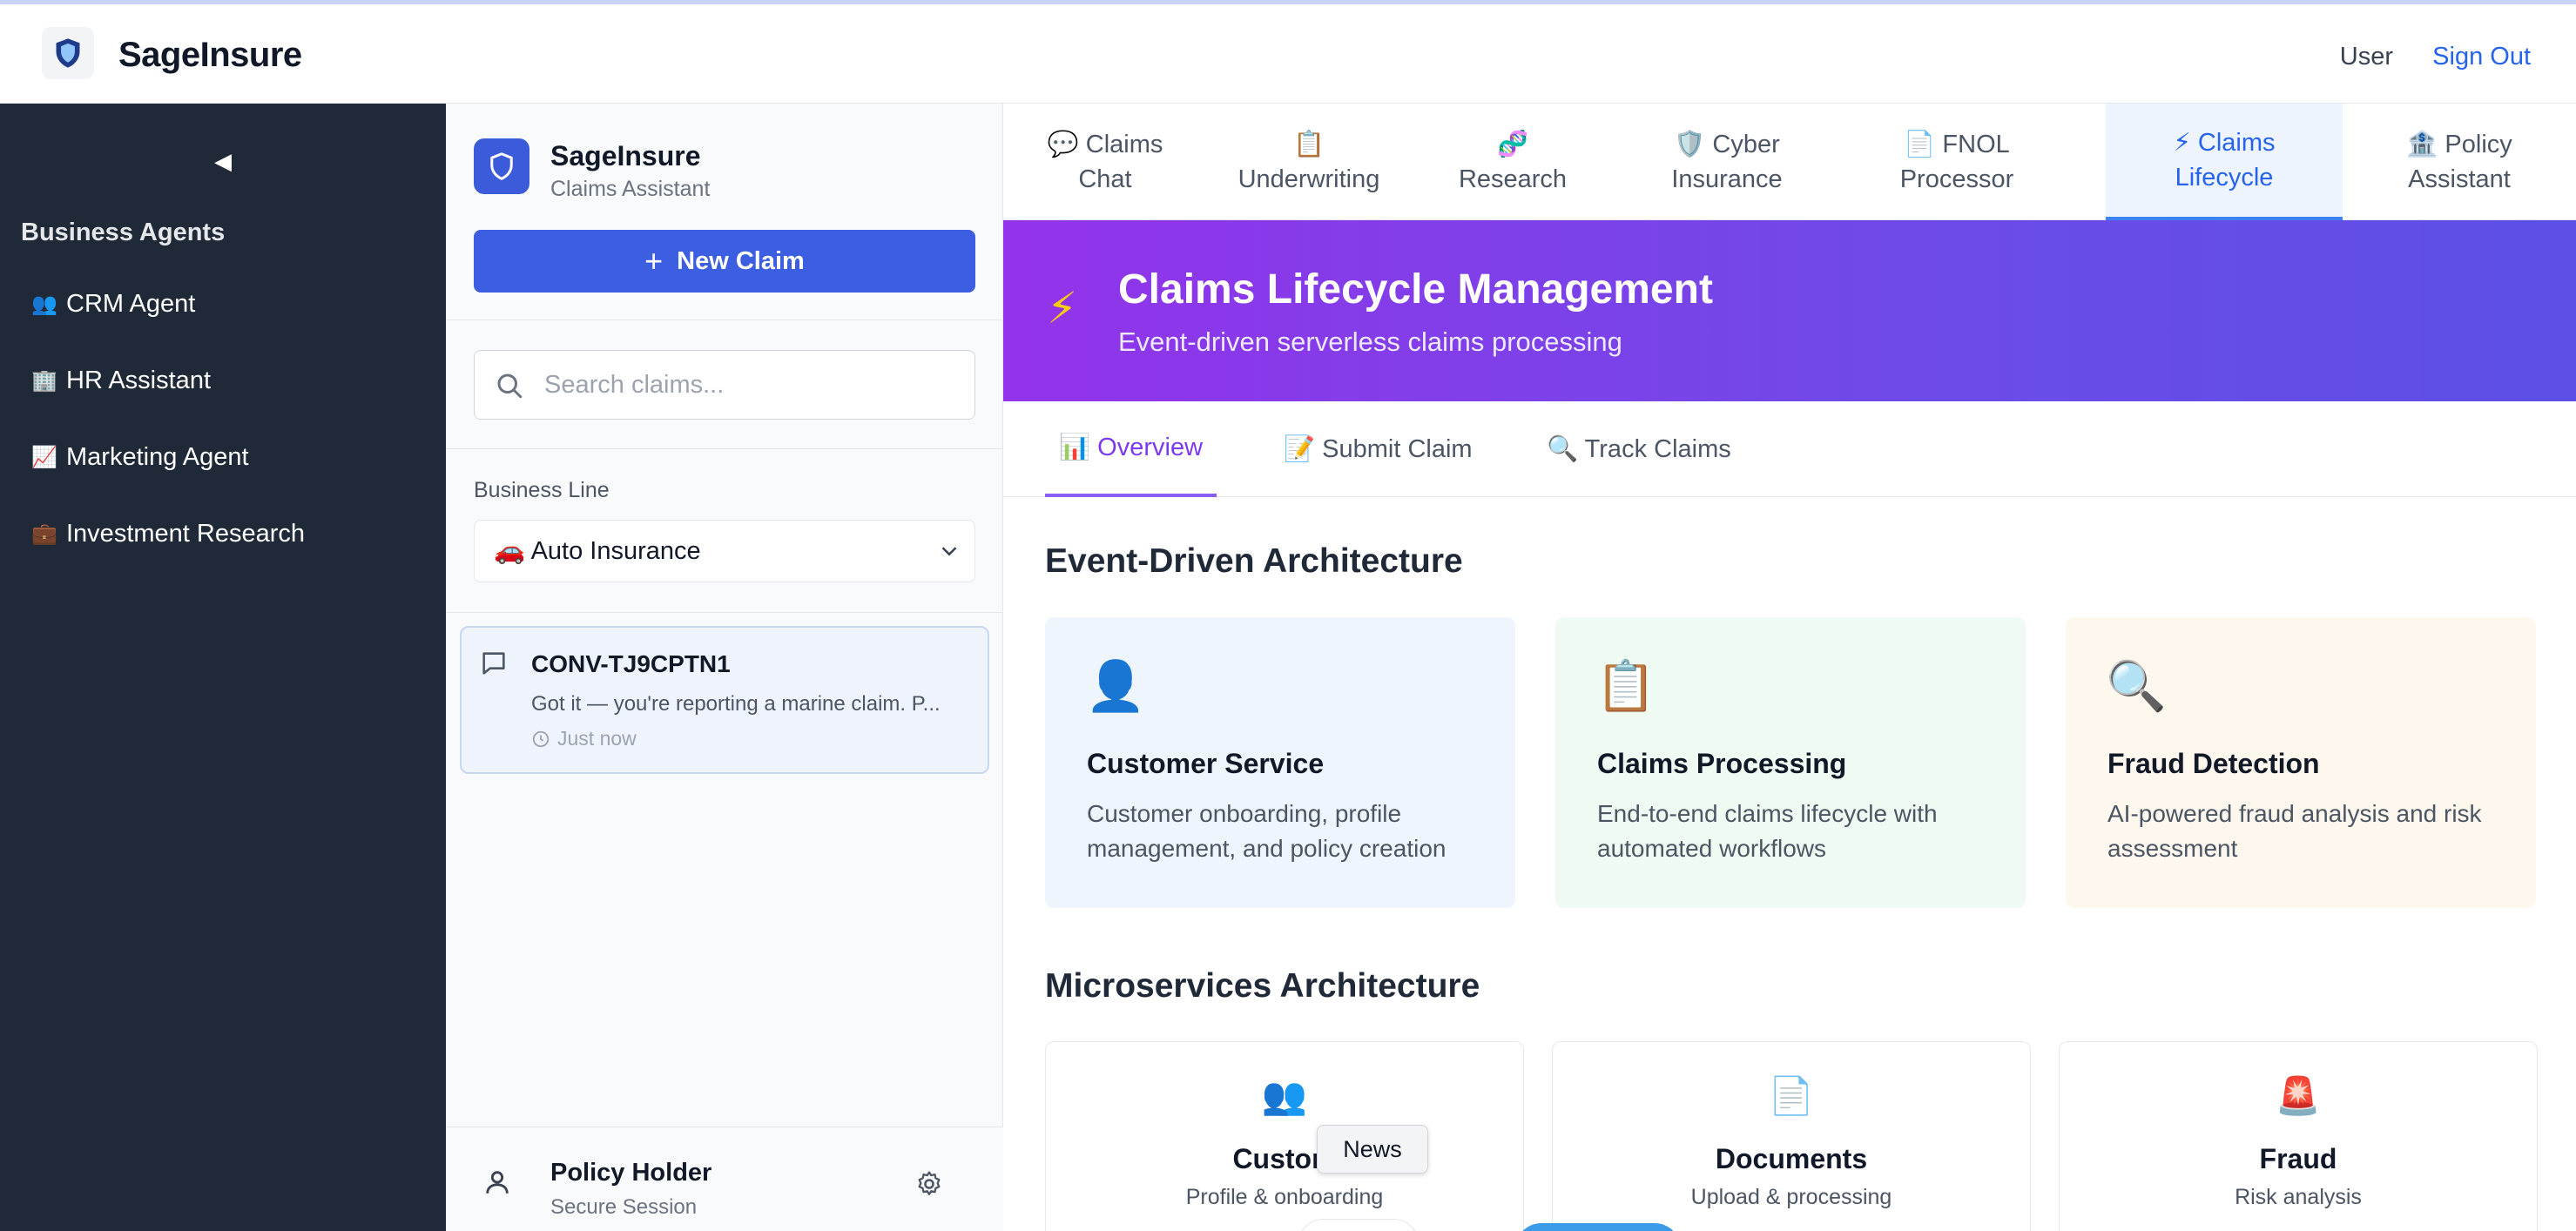  Describe the element at coordinates (542, 490) in the screenshot. I see `business-line-label: Business Line` at that location.